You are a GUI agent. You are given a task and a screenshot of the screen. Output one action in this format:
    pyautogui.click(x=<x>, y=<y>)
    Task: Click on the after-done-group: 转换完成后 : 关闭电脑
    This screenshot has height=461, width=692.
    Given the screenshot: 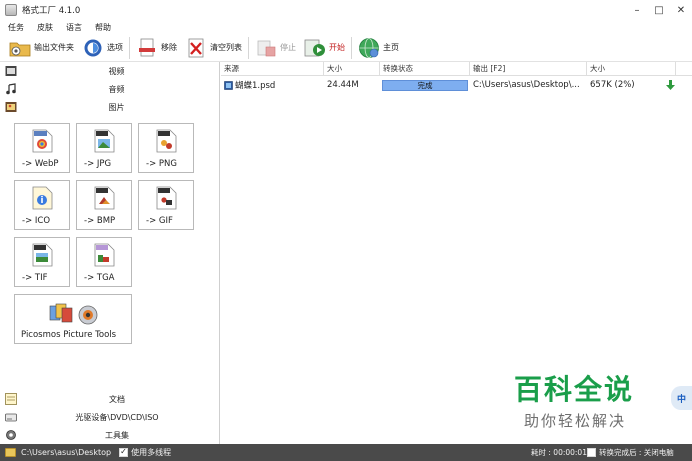 What is the action you would take?
    pyautogui.click(x=630, y=452)
    